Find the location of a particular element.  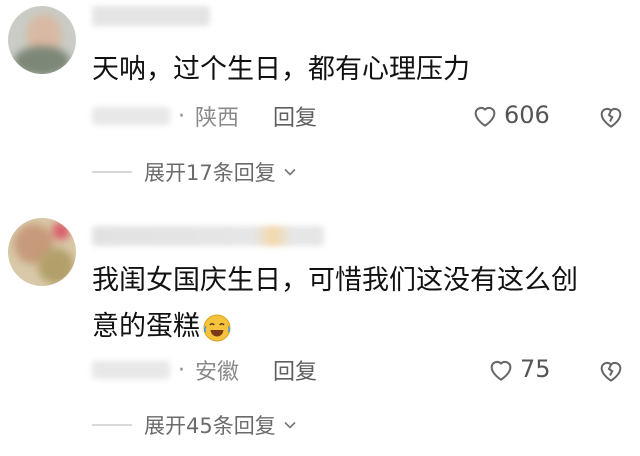

location-label: 陕西 is located at coordinates (217, 118).